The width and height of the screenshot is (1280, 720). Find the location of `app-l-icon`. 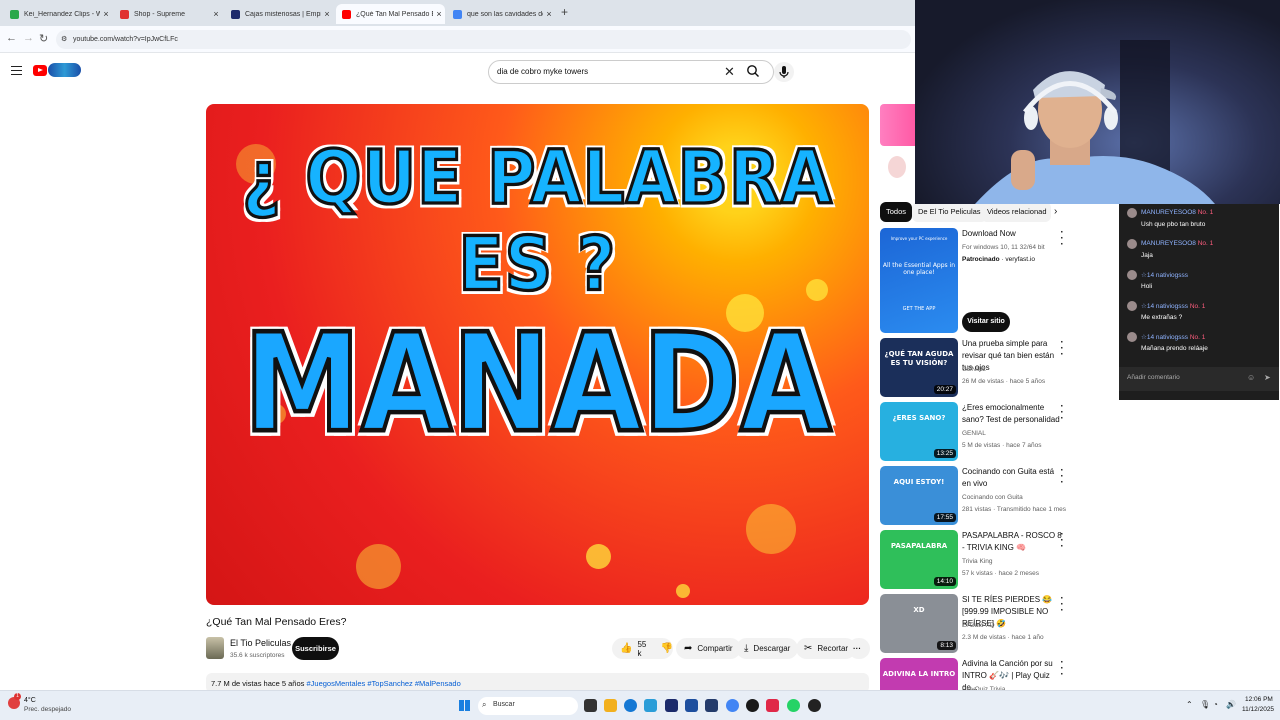

app-l-icon is located at coordinates (671, 705).